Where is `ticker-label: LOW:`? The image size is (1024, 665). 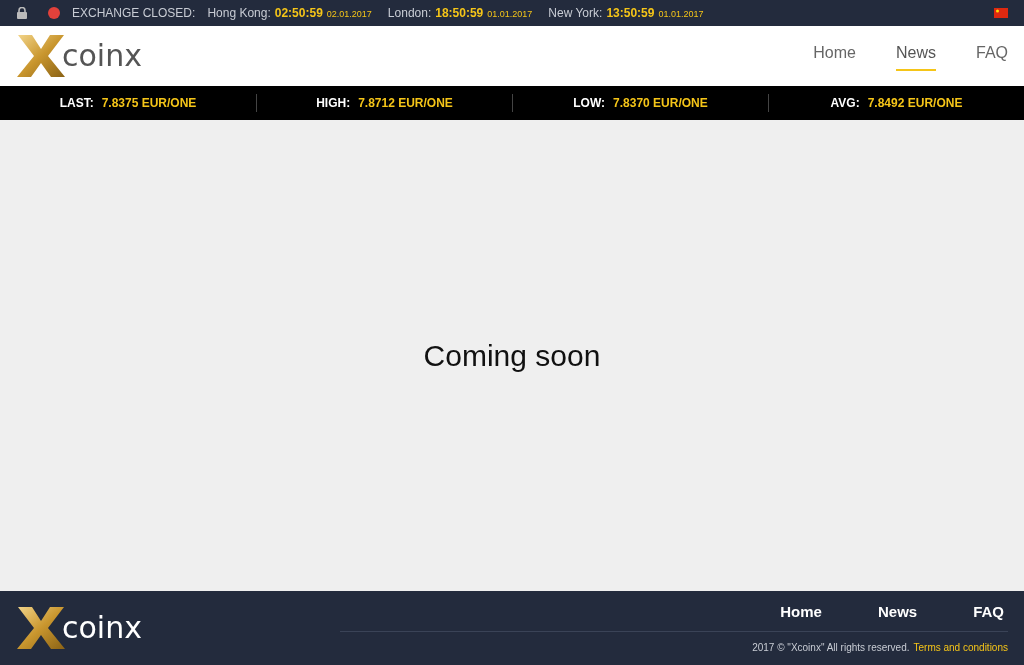
ticker-label: LOW: is located at coordinates (589, 103).